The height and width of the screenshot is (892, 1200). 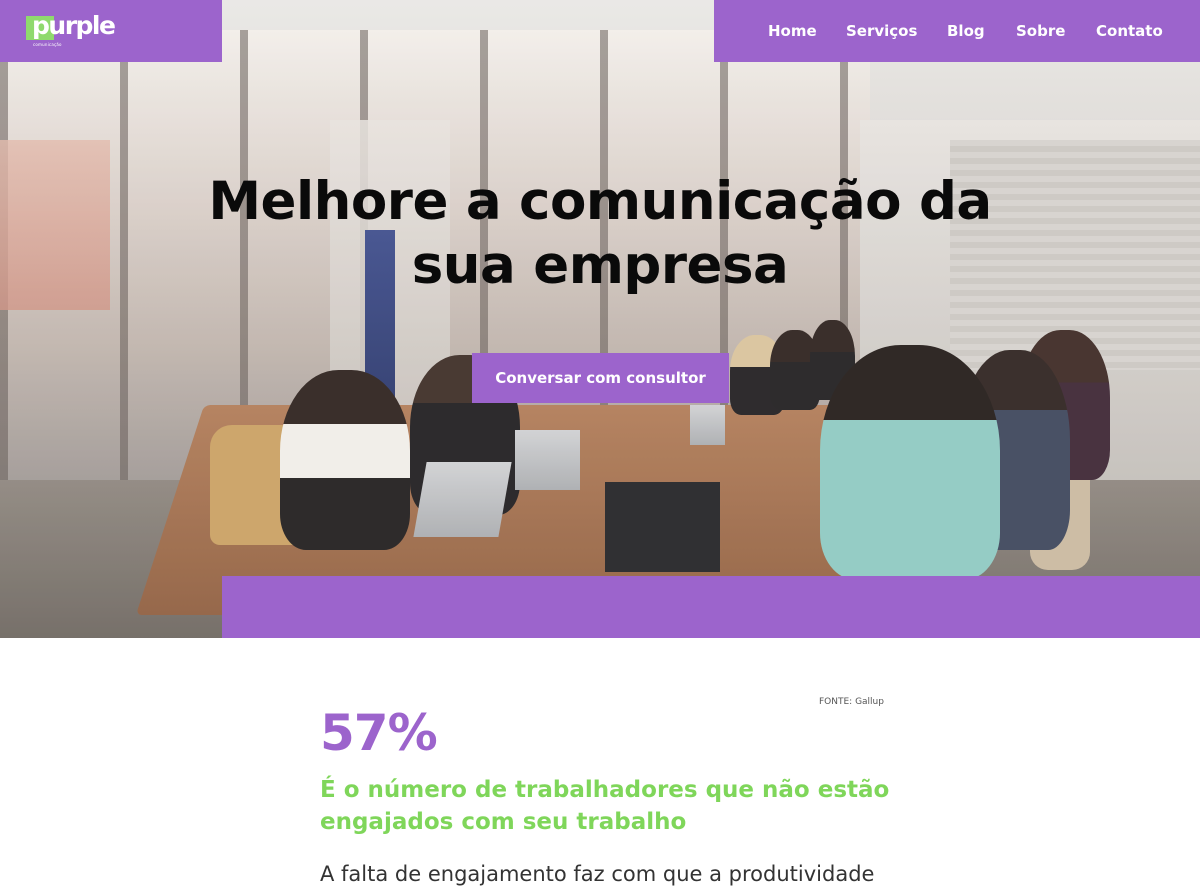 I want to click on nav-servicos: Serviços, so click(x=881, y=31).